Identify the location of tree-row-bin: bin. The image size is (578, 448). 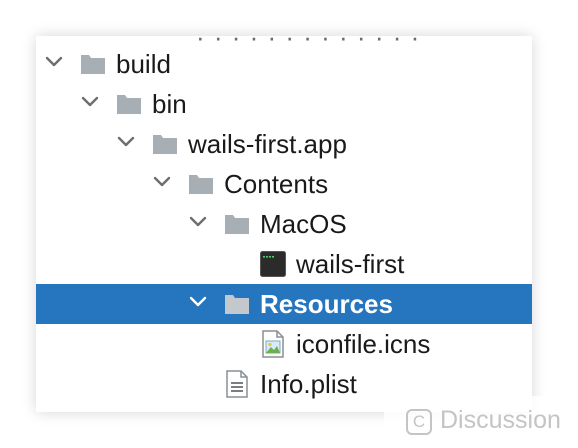
(284, 104).